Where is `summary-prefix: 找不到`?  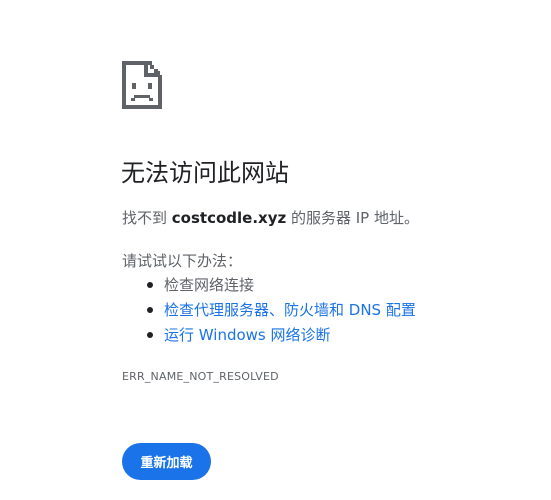
summary-prefix: 找不到 is located at coordinates (147, 218).